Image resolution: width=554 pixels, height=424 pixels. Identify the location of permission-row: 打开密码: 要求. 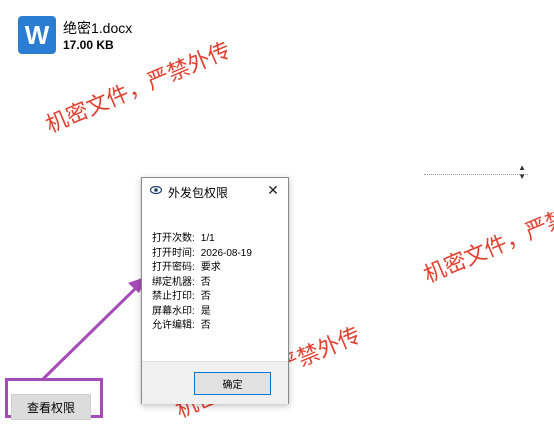
(202, 268).